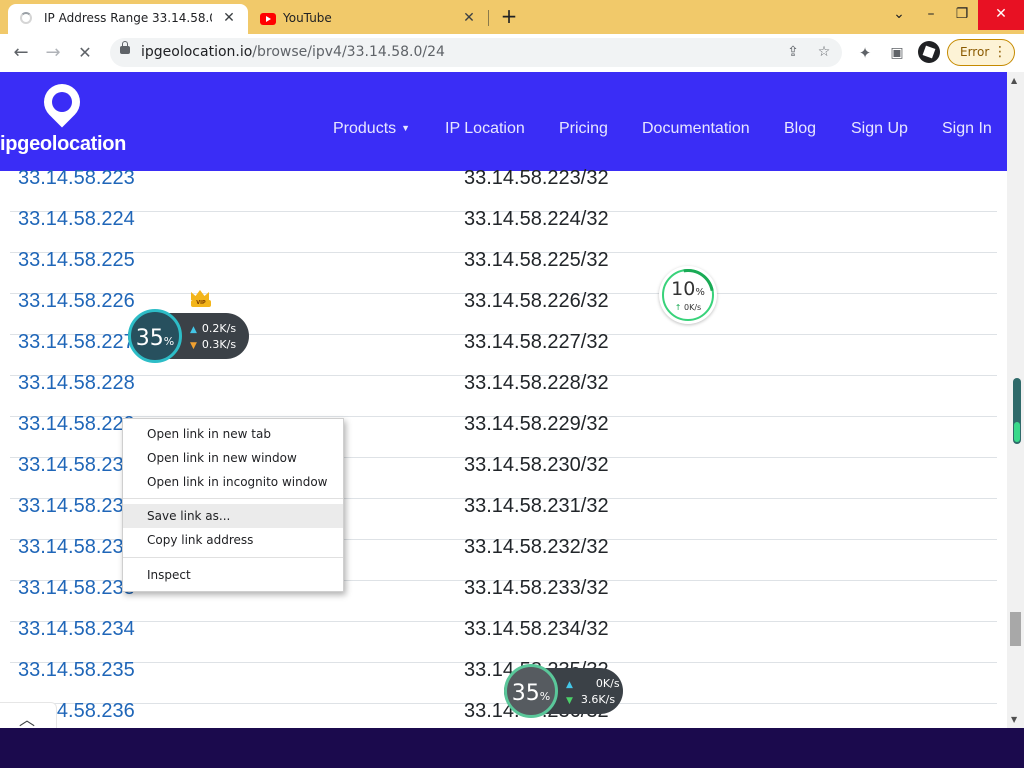  Describe the element at coordinates (197, 52) in the screenshot. I see `url-host: ipgeolocation.io` at that location.